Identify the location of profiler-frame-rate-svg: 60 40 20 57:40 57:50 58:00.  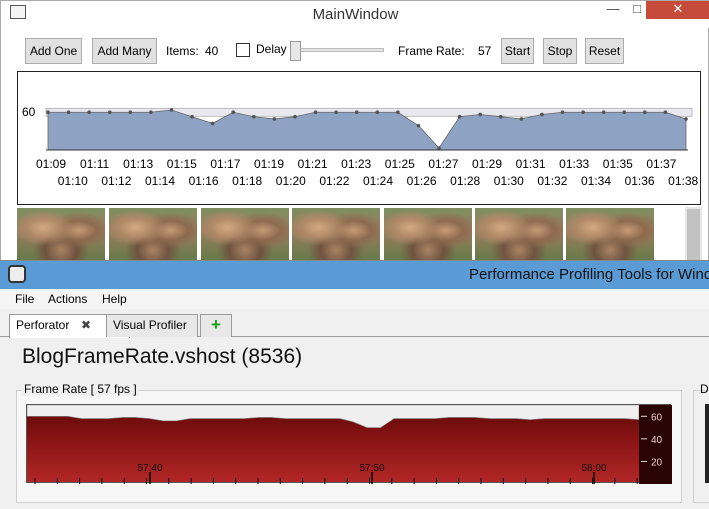
(349, 444).